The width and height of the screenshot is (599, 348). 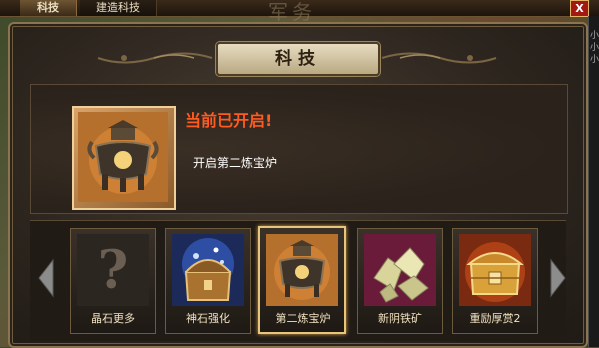 I want to click on treasure-chest-icon, so click(x=208, y=270).